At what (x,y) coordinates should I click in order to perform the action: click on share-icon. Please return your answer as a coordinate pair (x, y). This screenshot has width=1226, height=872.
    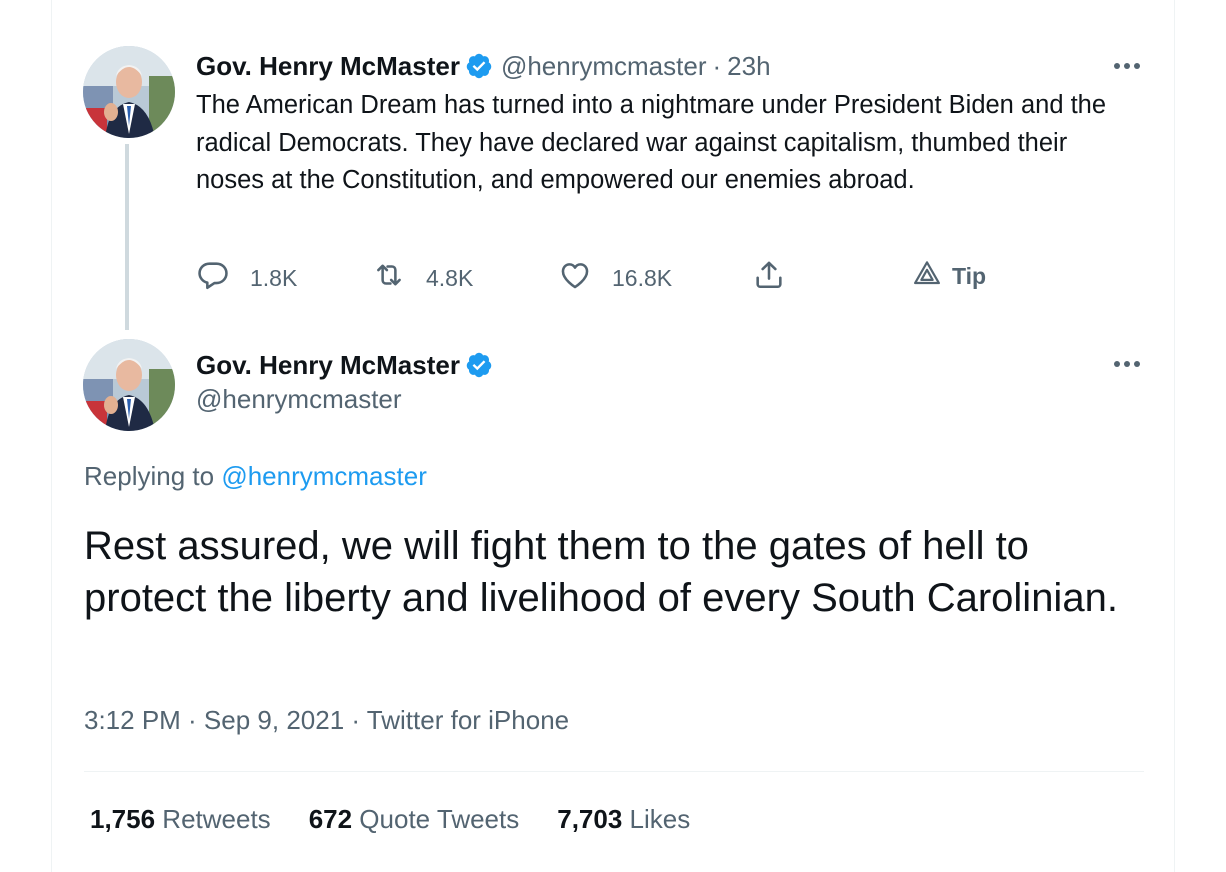
    Looking at the image, I should click on (769, 278).